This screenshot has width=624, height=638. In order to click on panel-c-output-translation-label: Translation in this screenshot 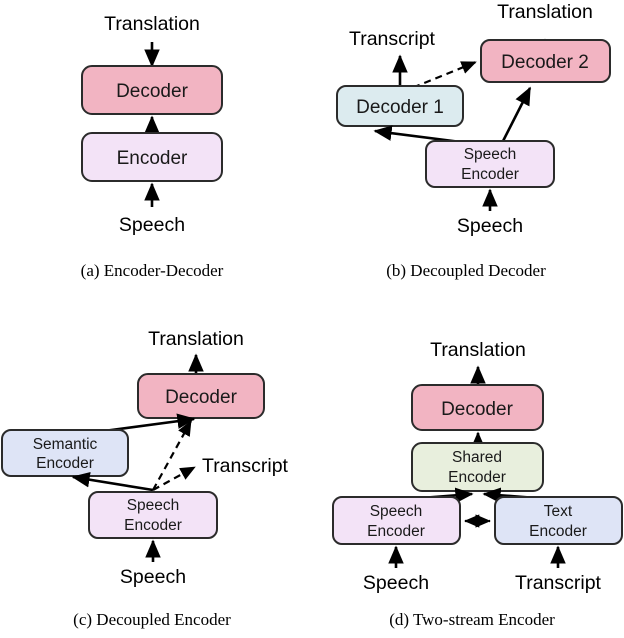, I will do `click(196, 339)`.